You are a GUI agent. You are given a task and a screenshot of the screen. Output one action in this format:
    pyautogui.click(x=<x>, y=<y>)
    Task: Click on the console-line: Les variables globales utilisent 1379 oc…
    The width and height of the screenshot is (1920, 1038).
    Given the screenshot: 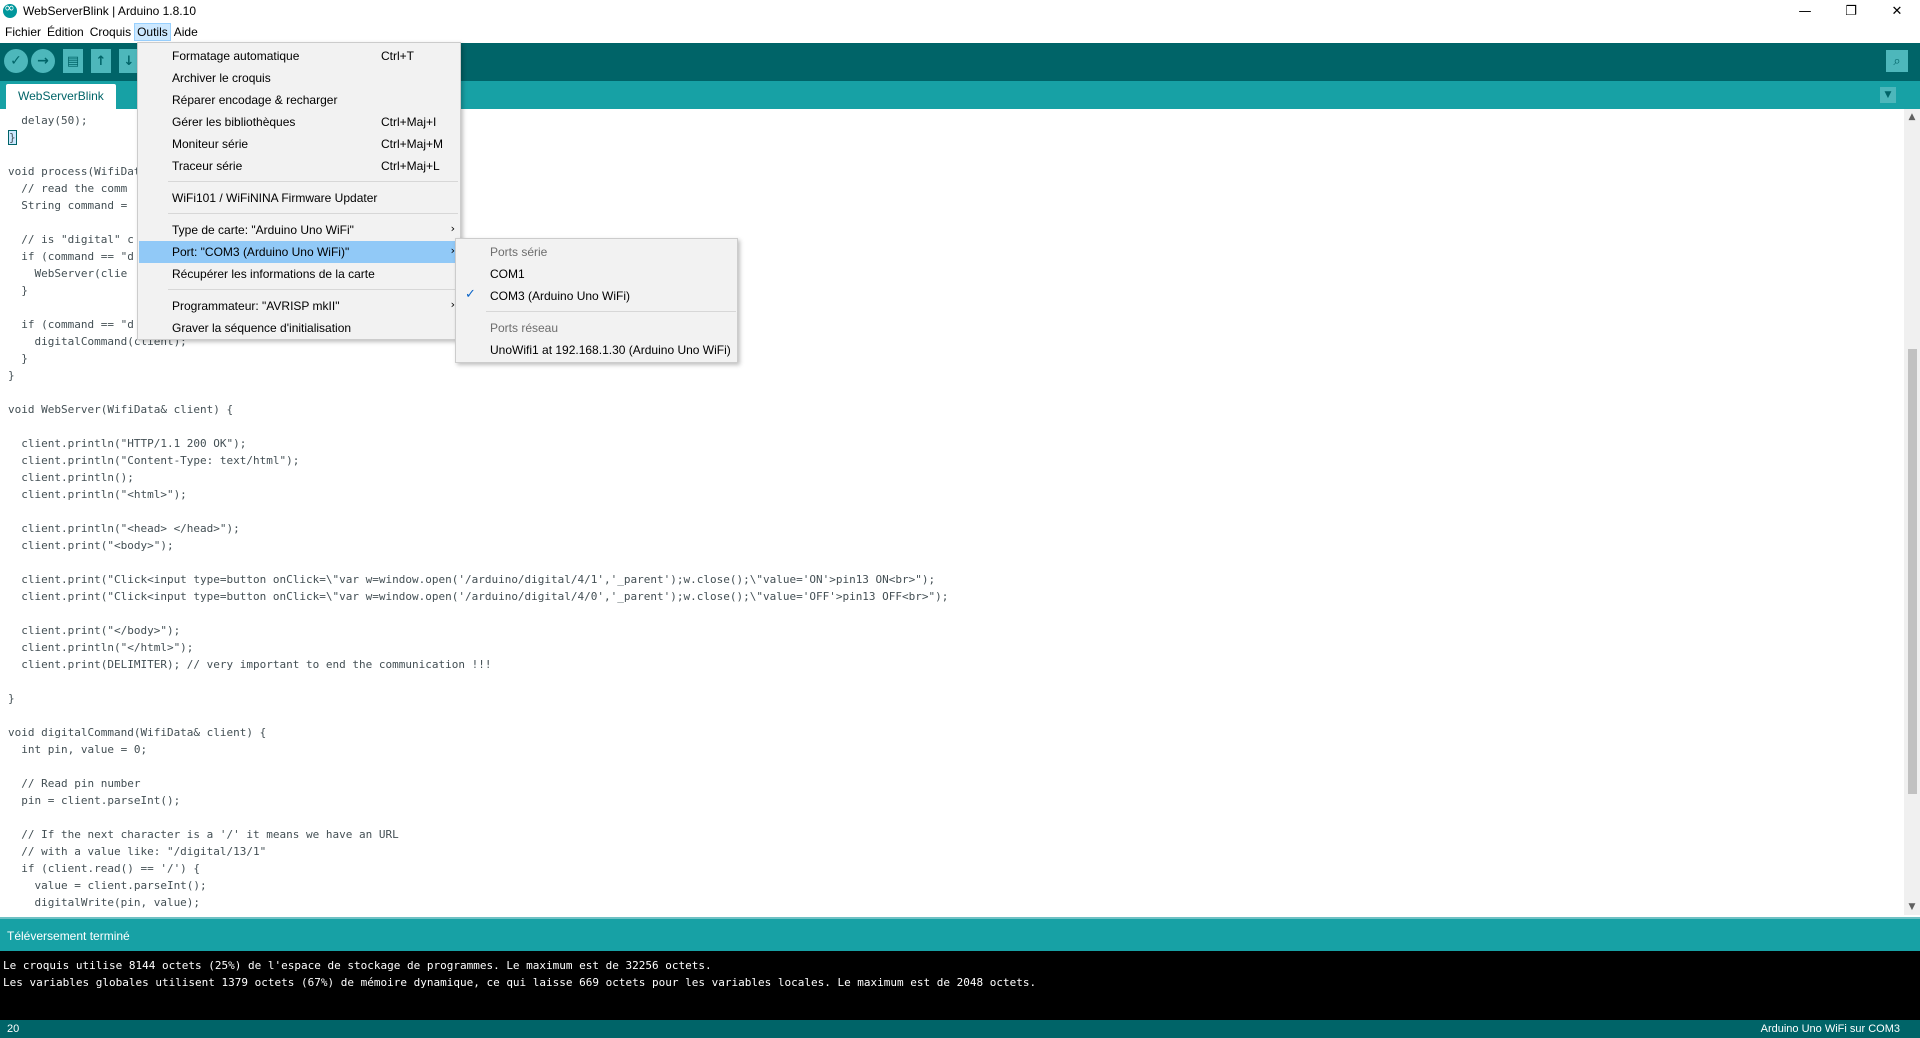 What is the action you would take?
    pyautogui.click(x=520, y=982)
    